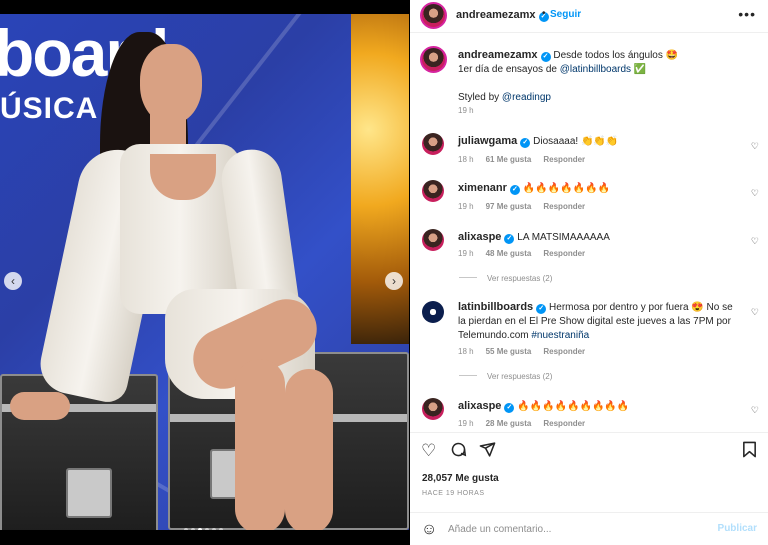  I want to click on comment-username: latinbillboards ✓, so click(502, 307).